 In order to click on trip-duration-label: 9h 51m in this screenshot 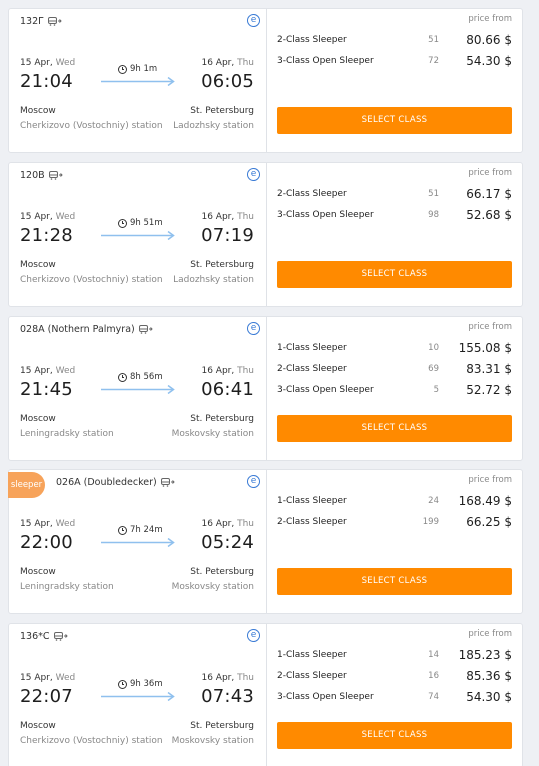, I will do `click(146, 223)`.